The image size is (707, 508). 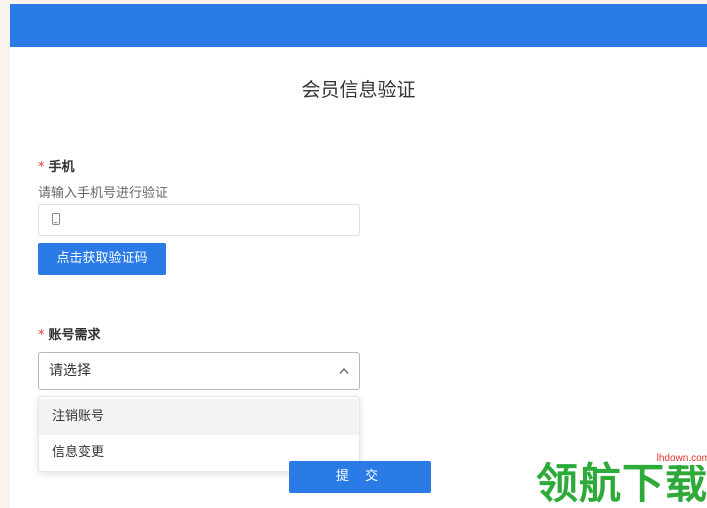 I want to click on account-select-value: 请选择, so click(x=70, y=371).